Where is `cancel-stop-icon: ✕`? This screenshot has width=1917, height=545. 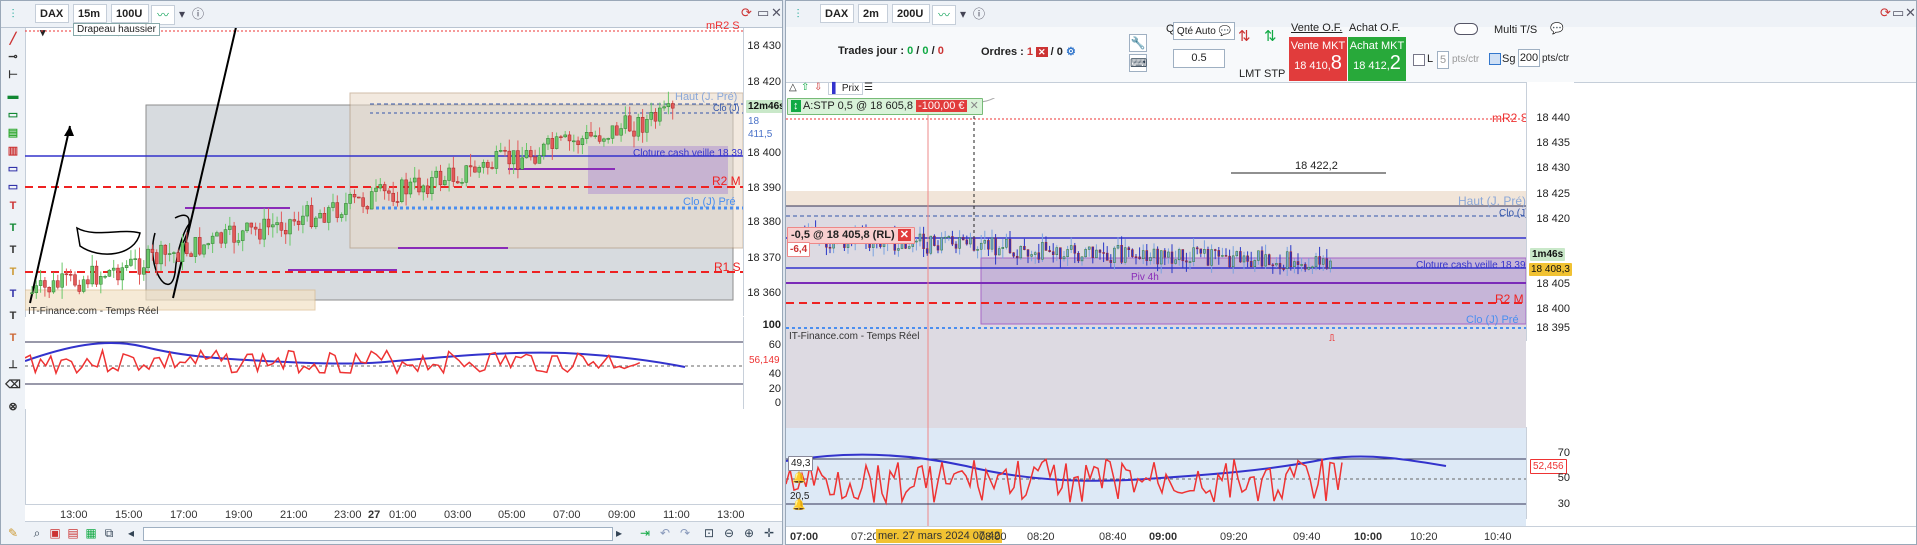
cancel-stop-icon: ✕ is located at coordinates (974, 106).